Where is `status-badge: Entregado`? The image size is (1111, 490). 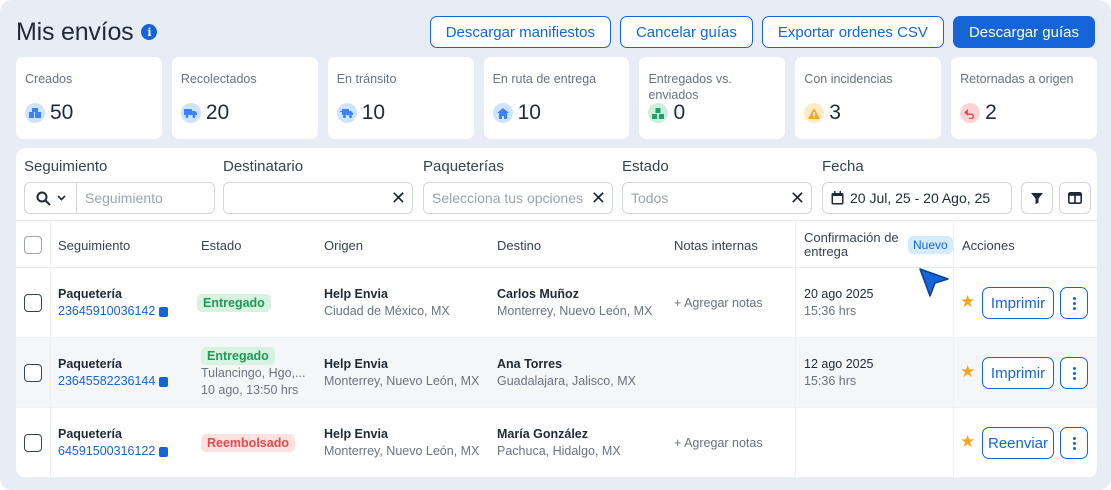
status-badge: Entregado is located at coordinates (238, 356).